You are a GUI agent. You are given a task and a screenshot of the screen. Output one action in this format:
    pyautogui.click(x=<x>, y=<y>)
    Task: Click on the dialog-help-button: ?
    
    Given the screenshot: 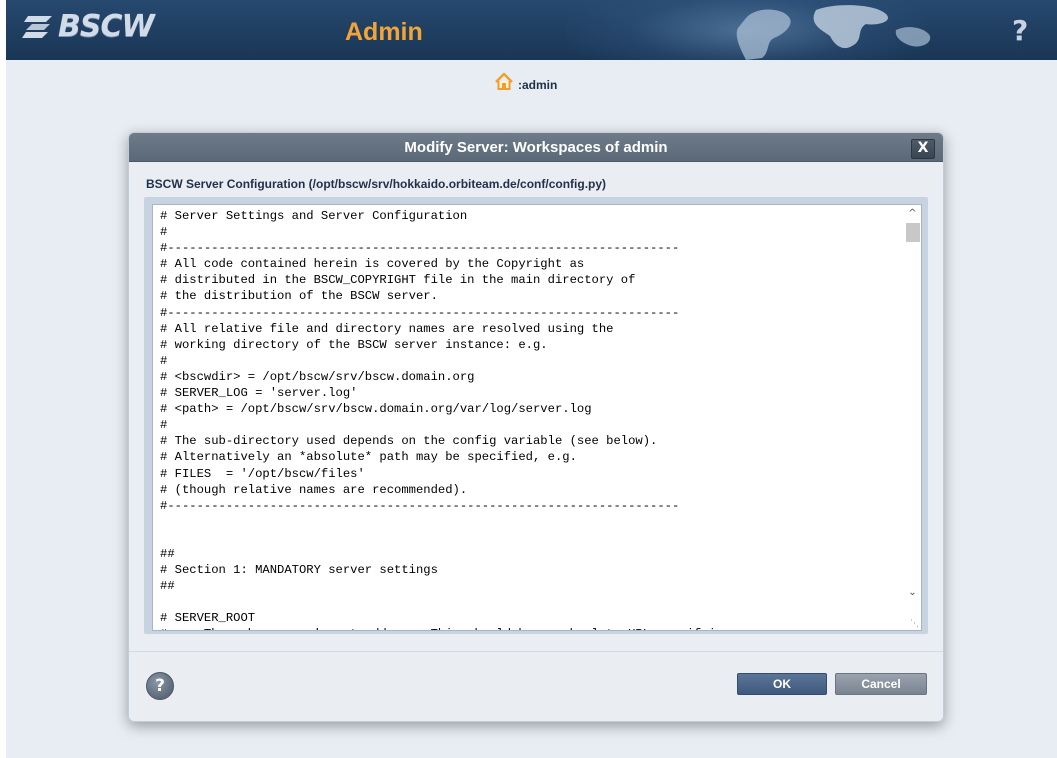 What is the action you would take?
    pyautogui.click(x=160, y=686)
    